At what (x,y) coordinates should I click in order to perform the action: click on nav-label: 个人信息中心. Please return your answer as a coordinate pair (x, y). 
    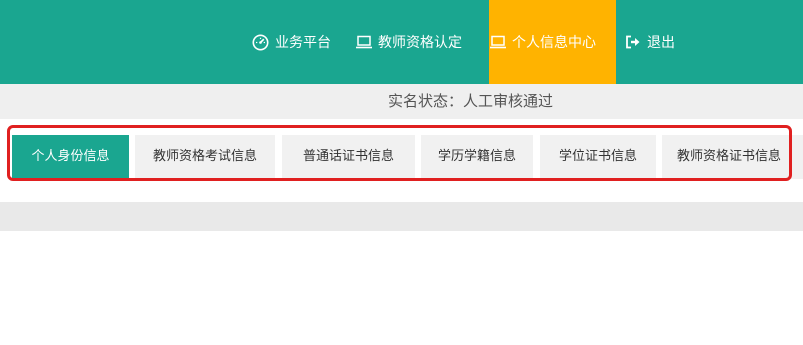
    Looking at the image, I should click on (554, 43).